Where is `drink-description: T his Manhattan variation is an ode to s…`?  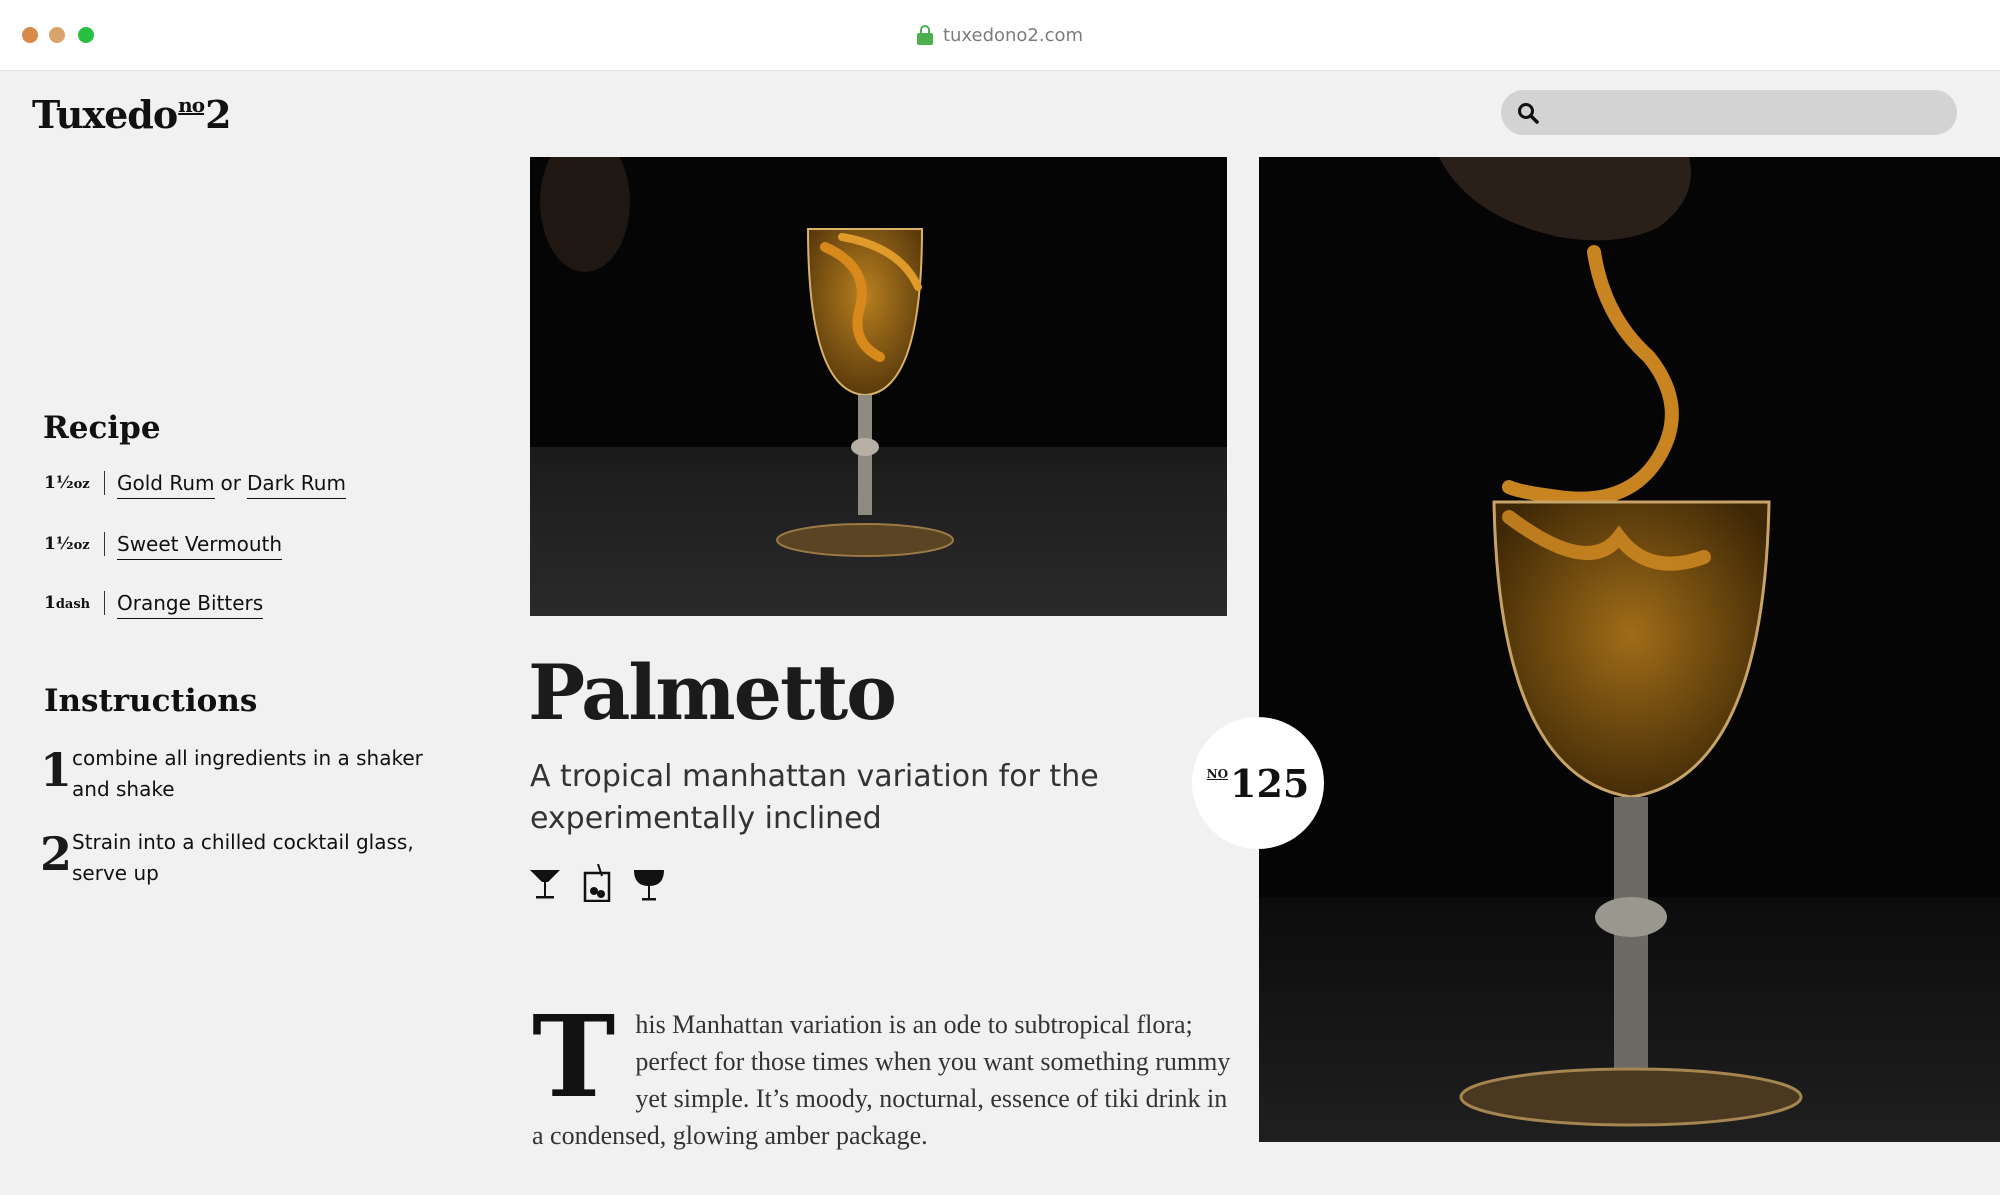 drink-description: T his Manhattan variation is an ode to s… is located at coordinates (882, 1073).